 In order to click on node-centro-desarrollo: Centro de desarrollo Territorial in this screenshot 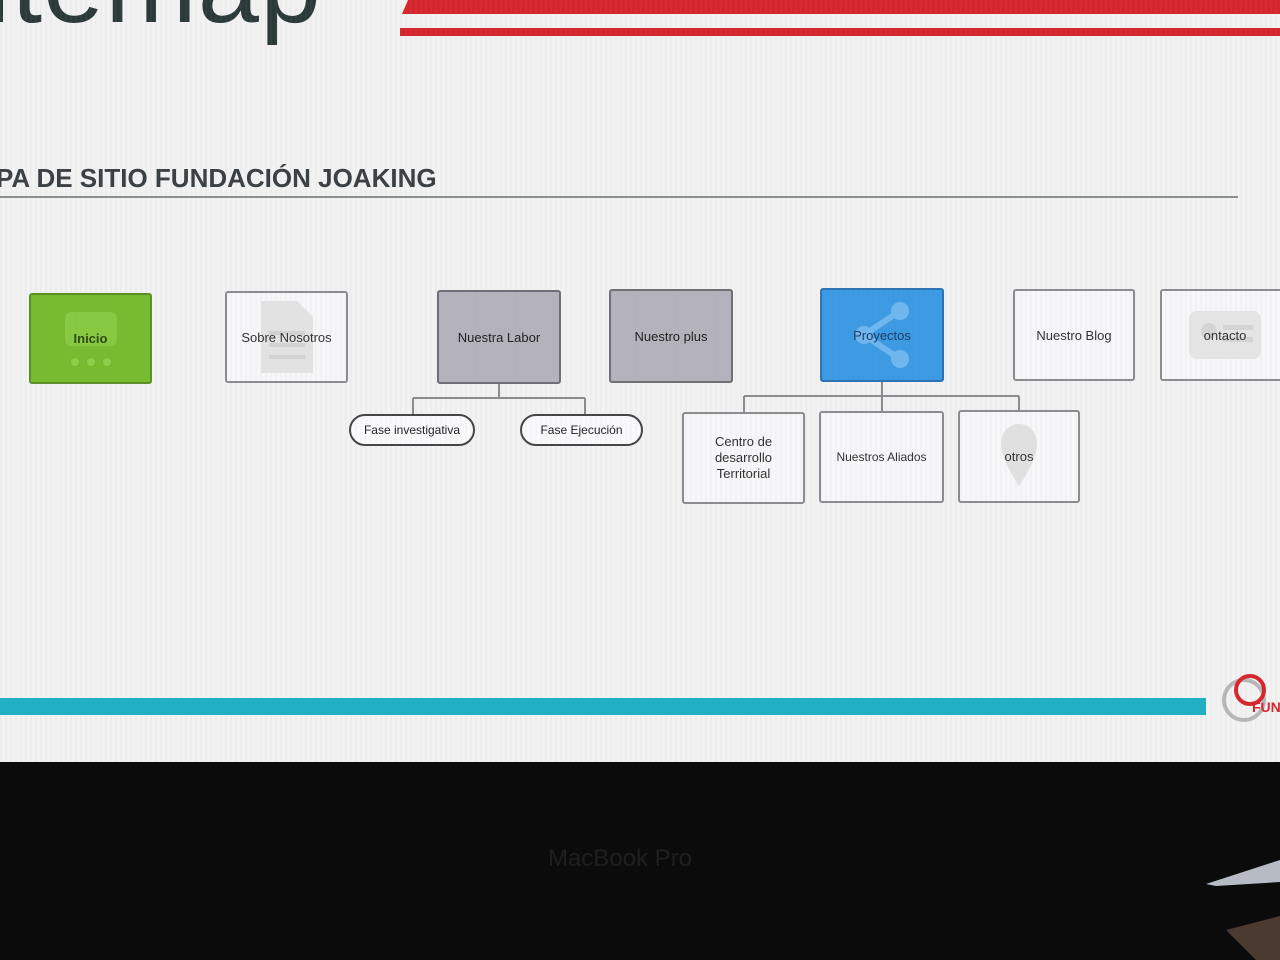, I will do `click(743, 458)`.